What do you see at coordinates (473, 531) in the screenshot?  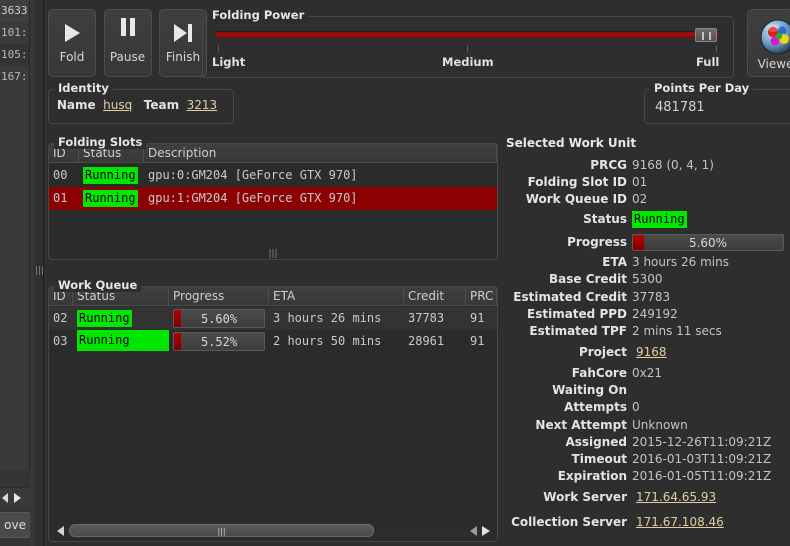 I see `scroll-left-icon-secondary` at bounding box center [473, 531].